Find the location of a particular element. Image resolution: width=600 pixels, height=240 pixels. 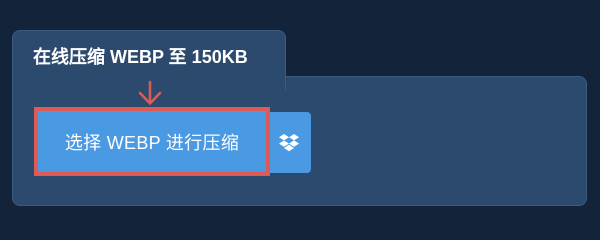

choose-webp-label: 选择 WEBP 进行压缩 is located at coordinates (152, 142).